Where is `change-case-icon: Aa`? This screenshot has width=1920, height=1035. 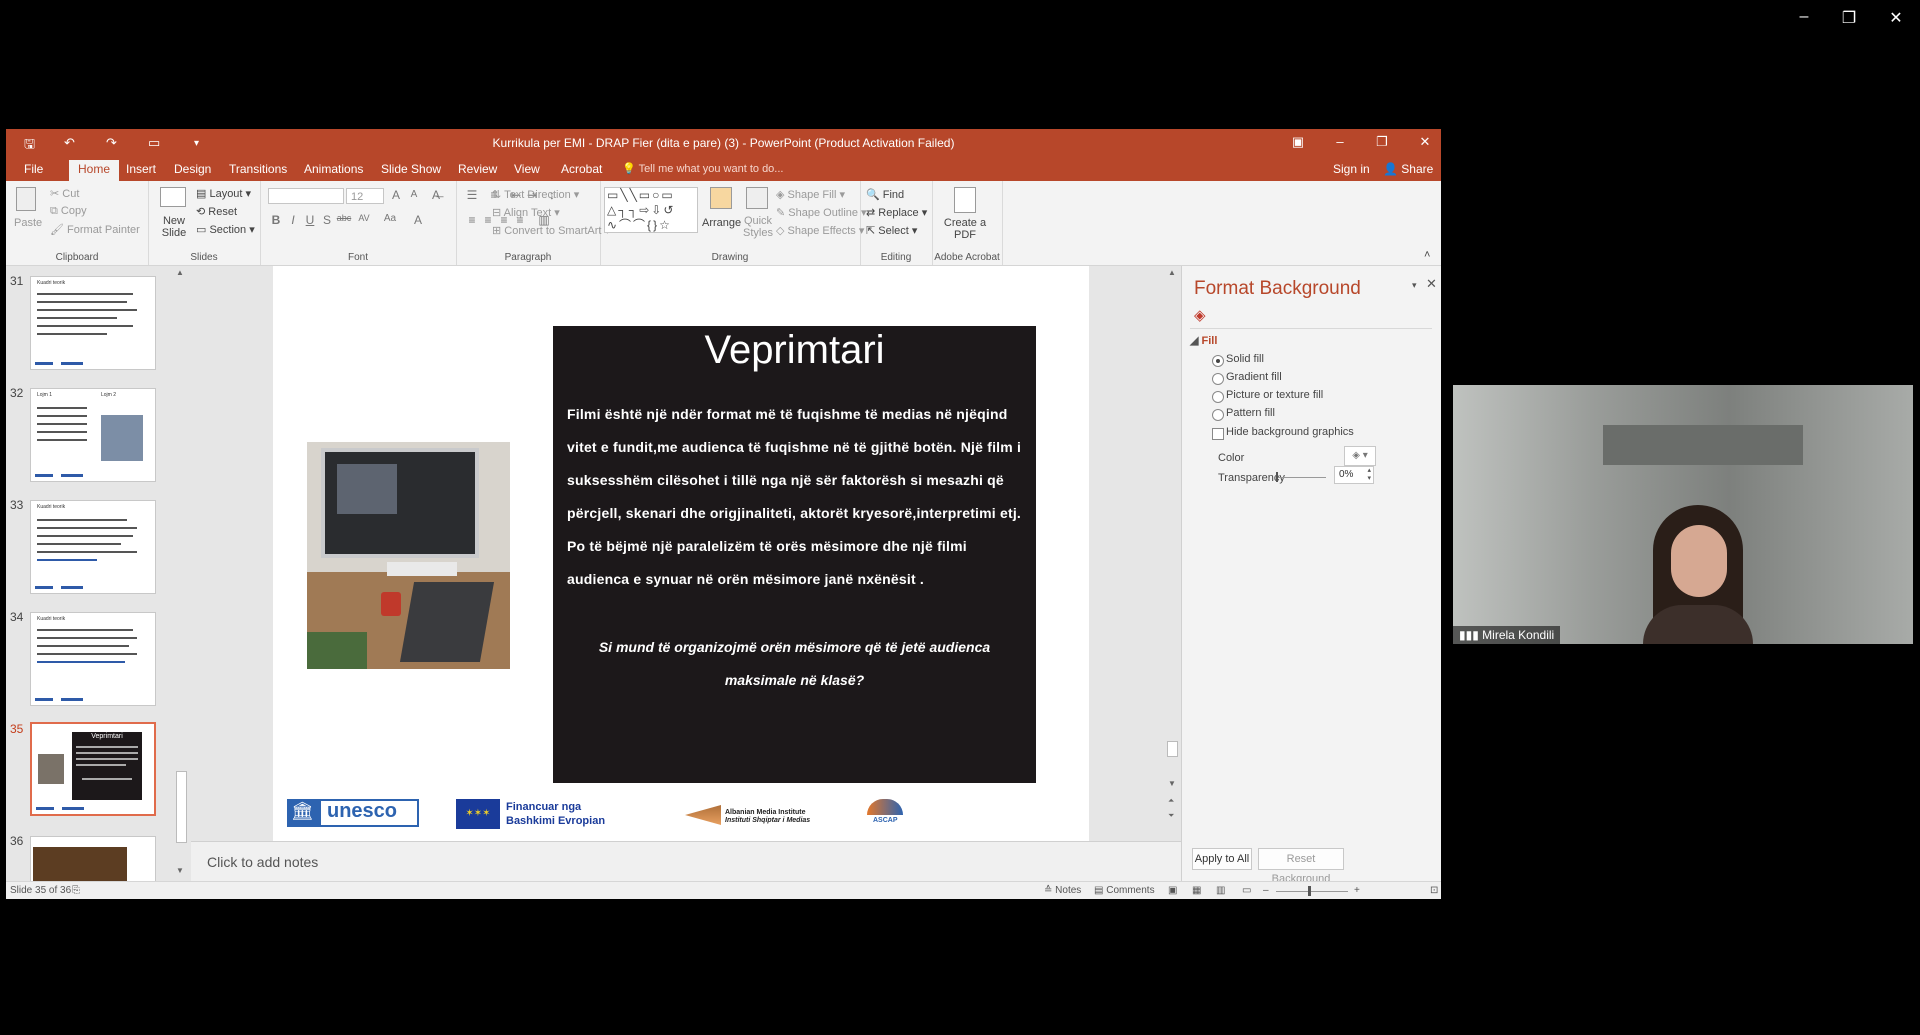
change-case-icon: Aa is located at coordinates (390, 218).